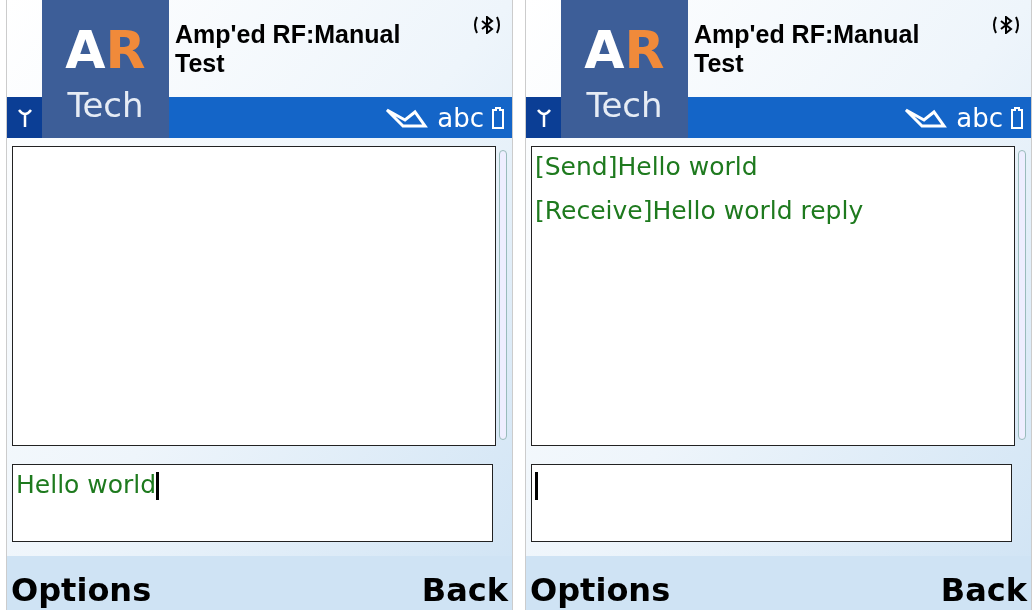 This screenshot has width=1034, height=610. Describe the element at coordinates (252, 503) in the screenshot. I see `input-field: Hello world` at that location.